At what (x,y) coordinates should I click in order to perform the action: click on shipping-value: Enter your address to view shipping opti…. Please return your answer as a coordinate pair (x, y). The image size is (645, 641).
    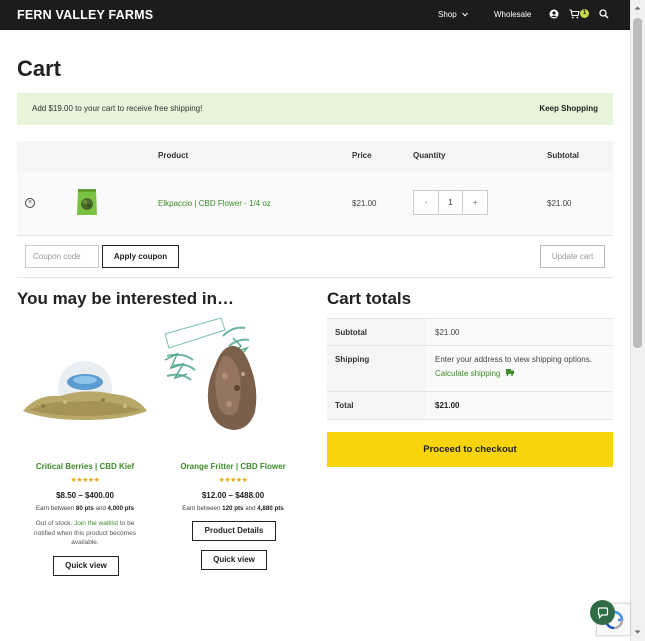
    Looking at the image, I should click on (519, 368).